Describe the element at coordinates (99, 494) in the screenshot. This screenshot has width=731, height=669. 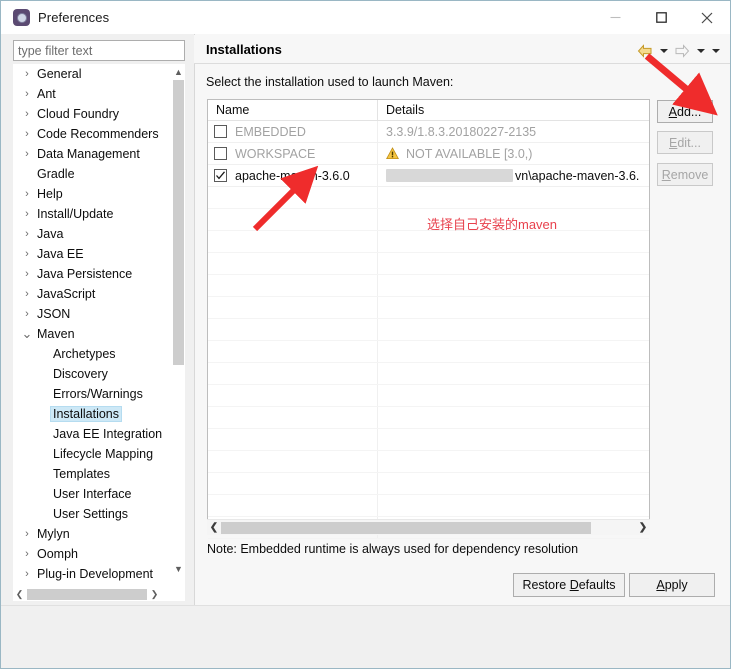
I see `sidebar-item-user-interface: ›User Interface` at that location.